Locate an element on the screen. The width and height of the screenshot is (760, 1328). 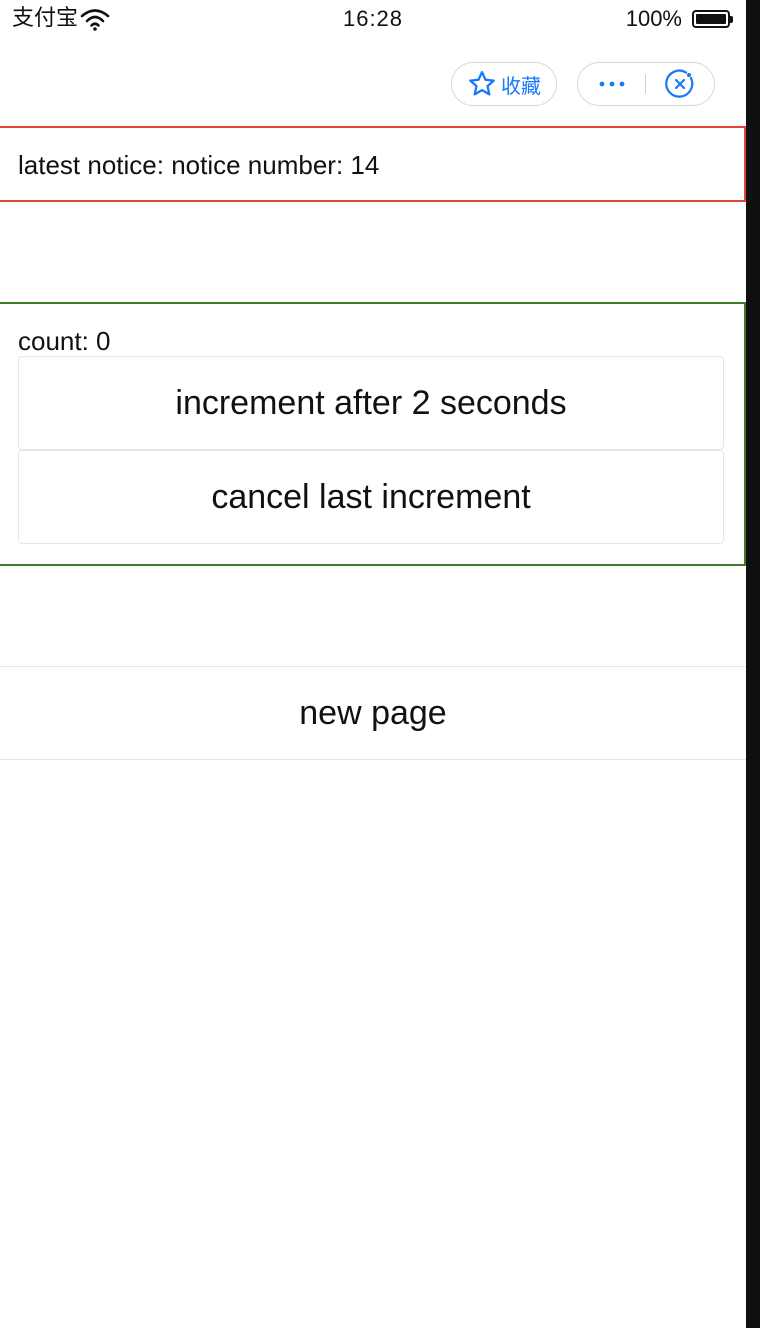
new-page-button: new page is located at coordinates (373, 713).